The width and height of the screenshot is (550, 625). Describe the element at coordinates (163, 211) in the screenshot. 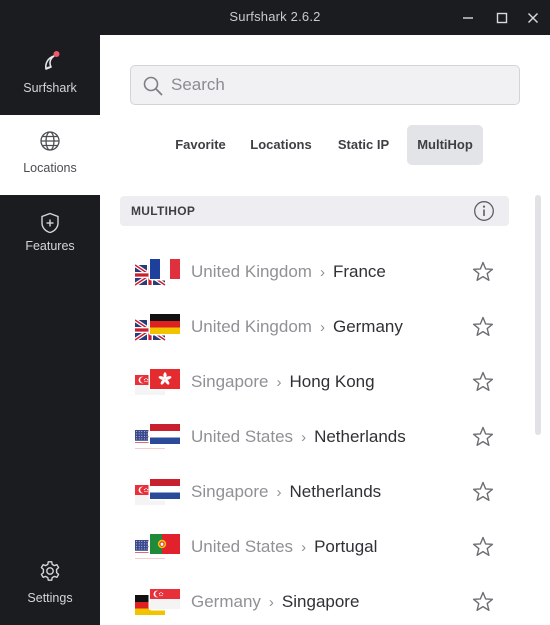

I see `section-title: MULTIHOP` at that location.